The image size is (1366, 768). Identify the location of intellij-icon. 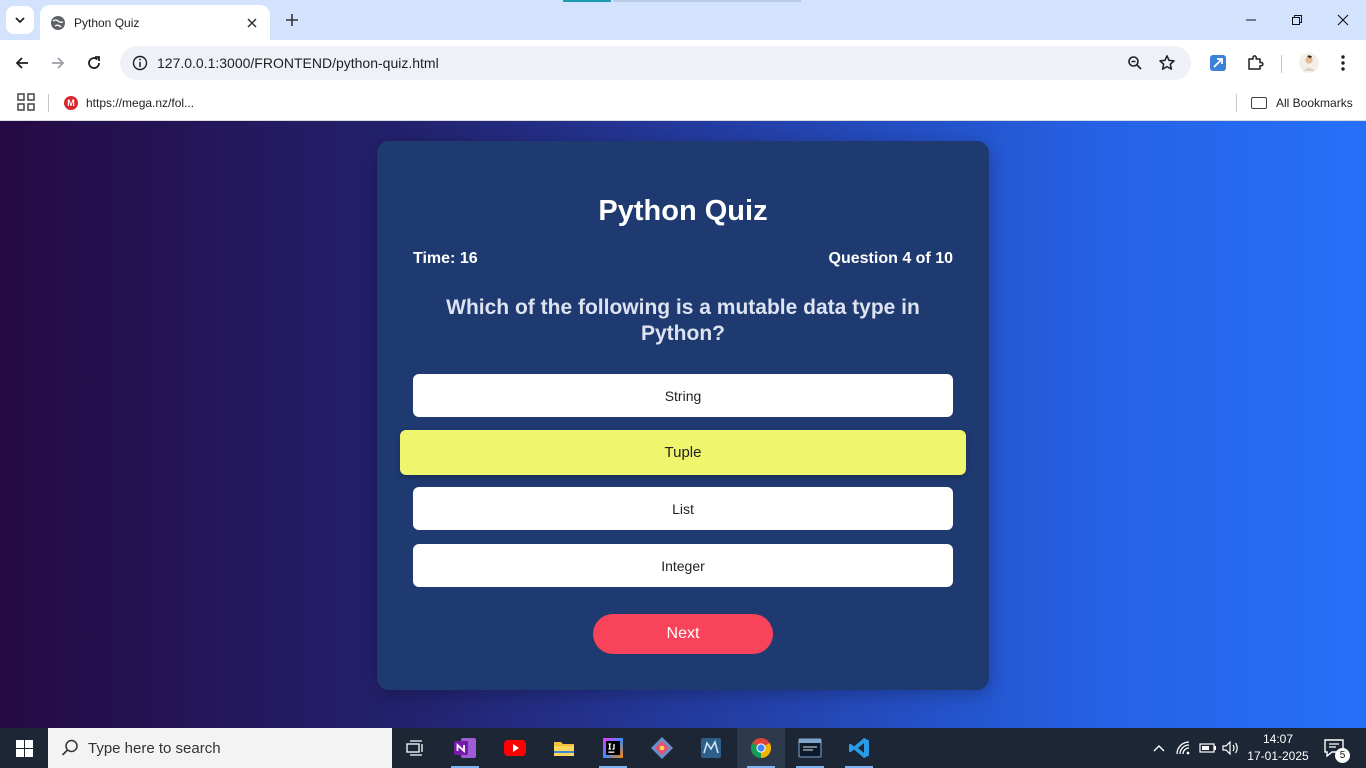
(613, 748).